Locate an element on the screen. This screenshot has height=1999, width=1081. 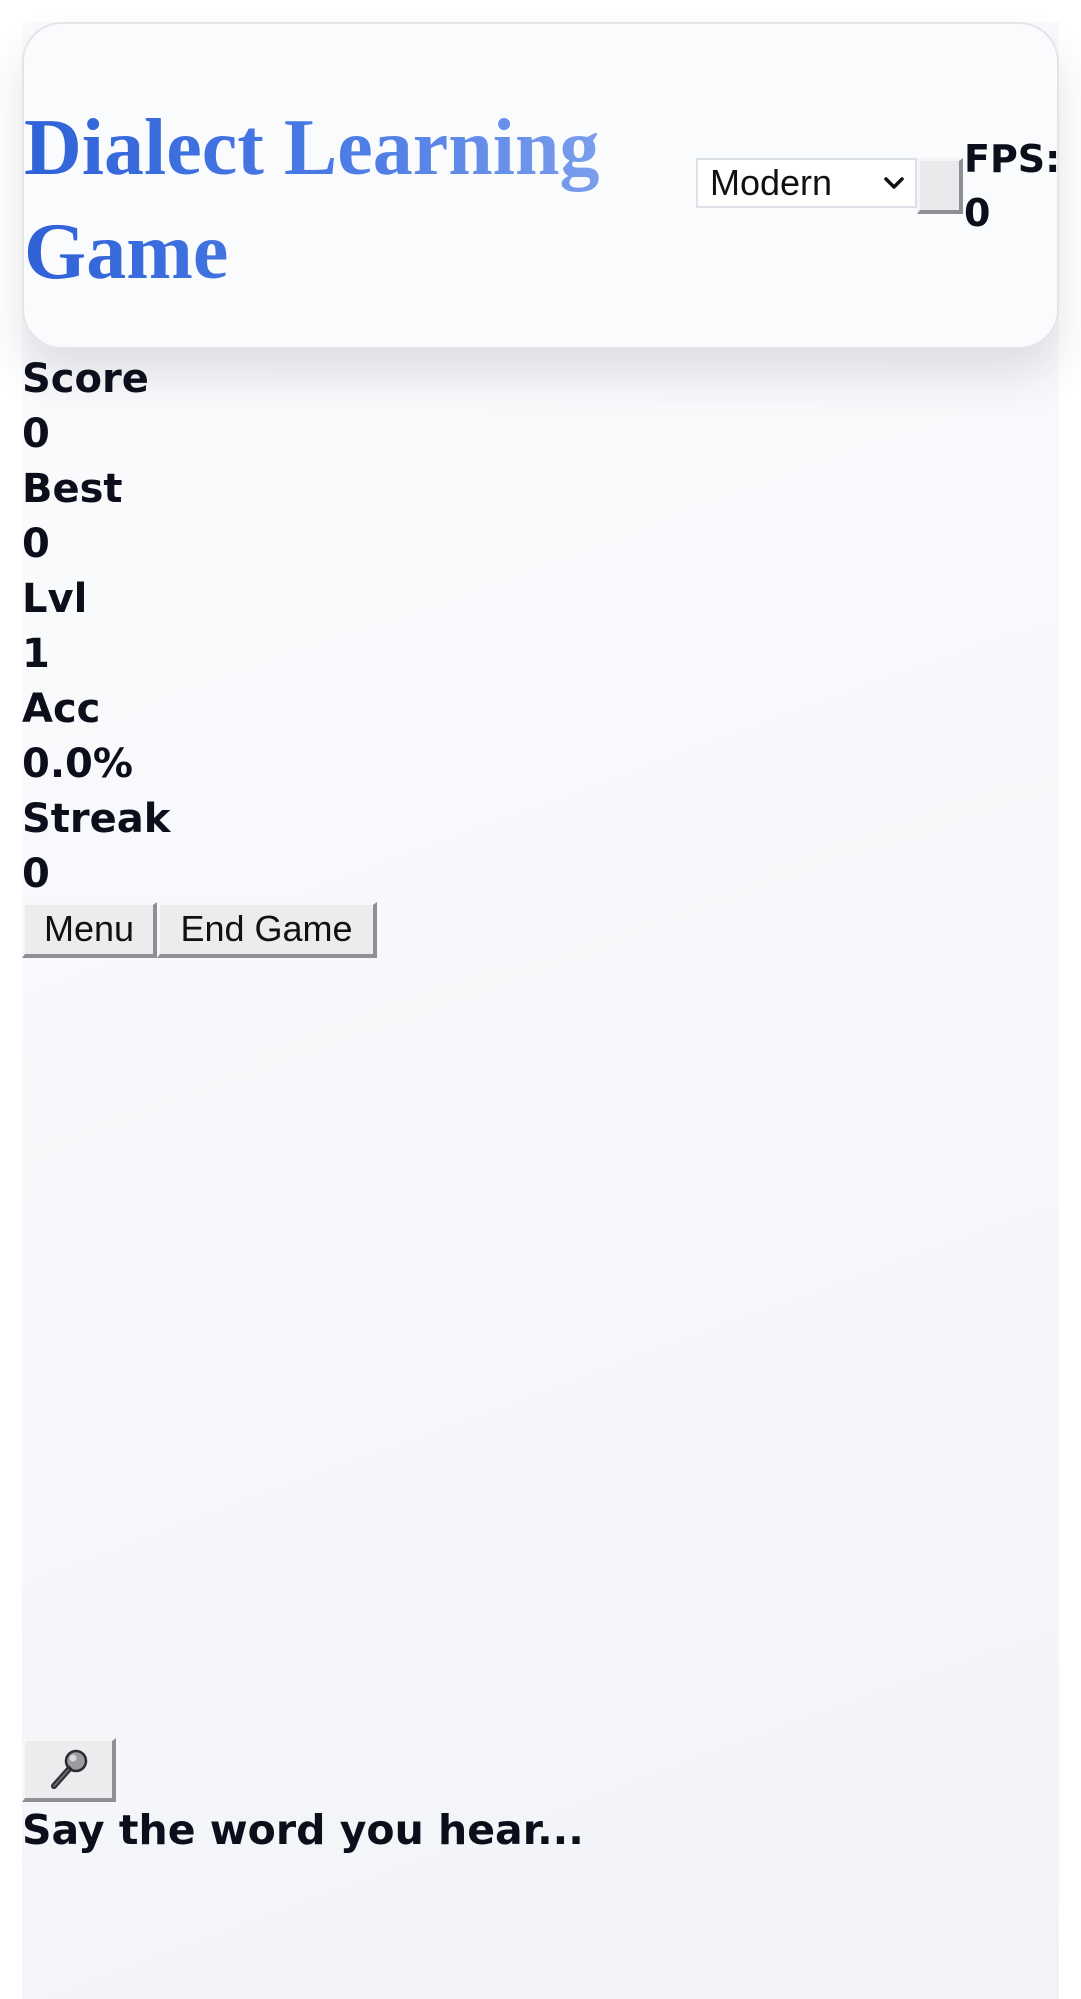
settings-toggle-button is located at coordinates (940, 186).